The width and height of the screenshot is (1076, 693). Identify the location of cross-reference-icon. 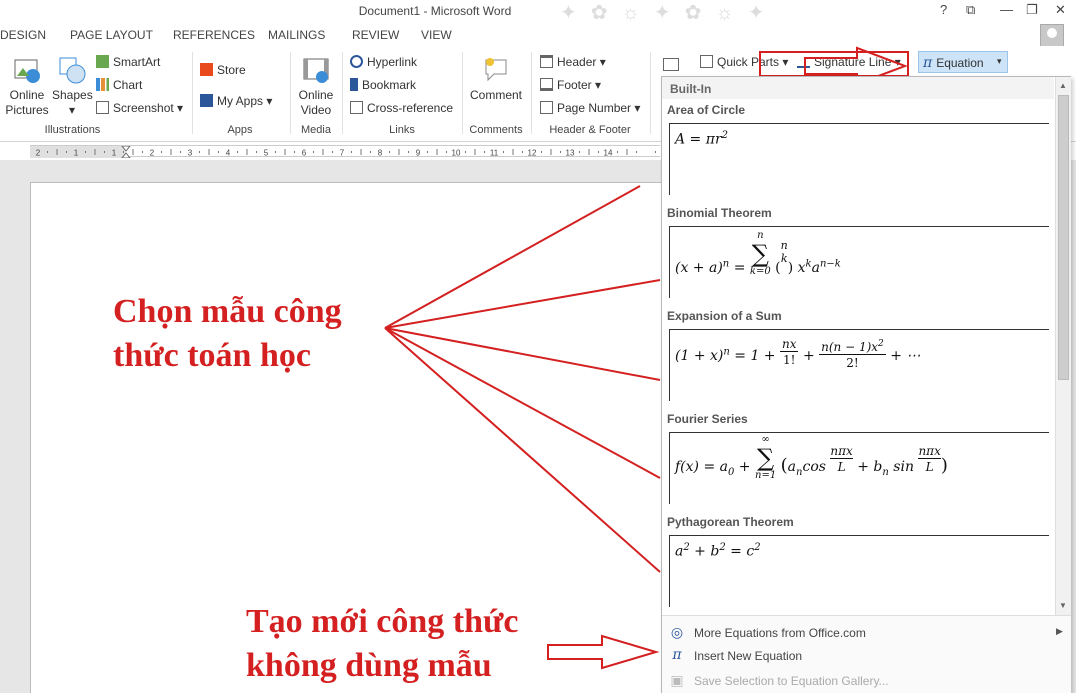
(356, 107).